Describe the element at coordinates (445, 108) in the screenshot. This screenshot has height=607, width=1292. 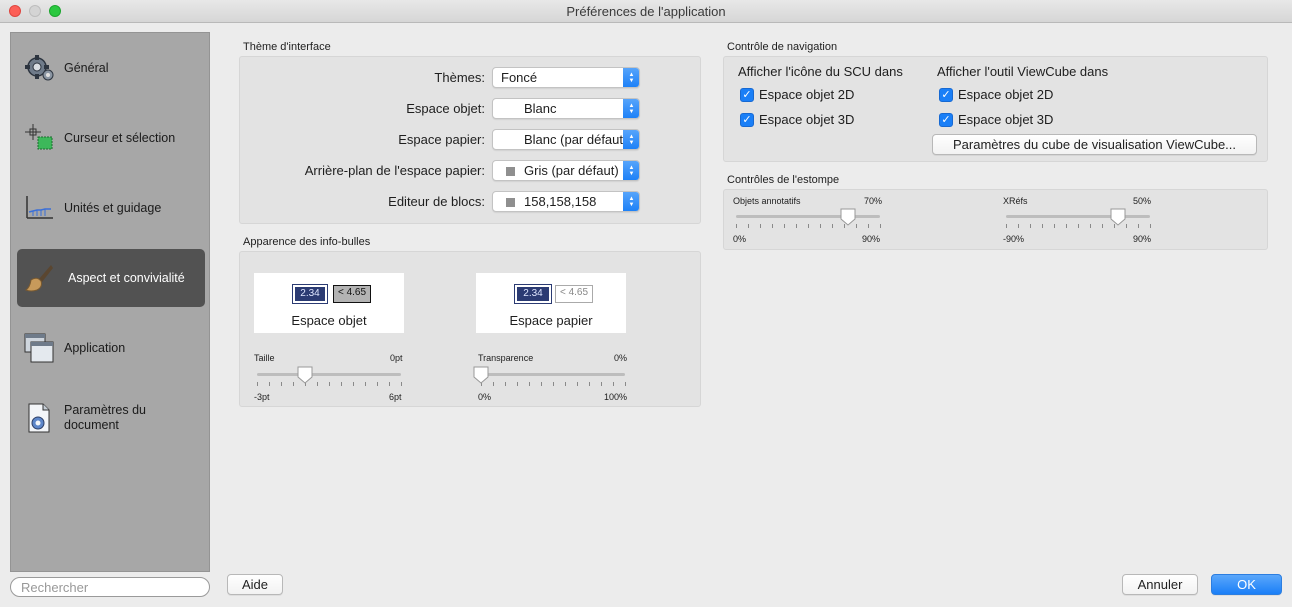
I see `model-space-label: Espace objet:` at that location.